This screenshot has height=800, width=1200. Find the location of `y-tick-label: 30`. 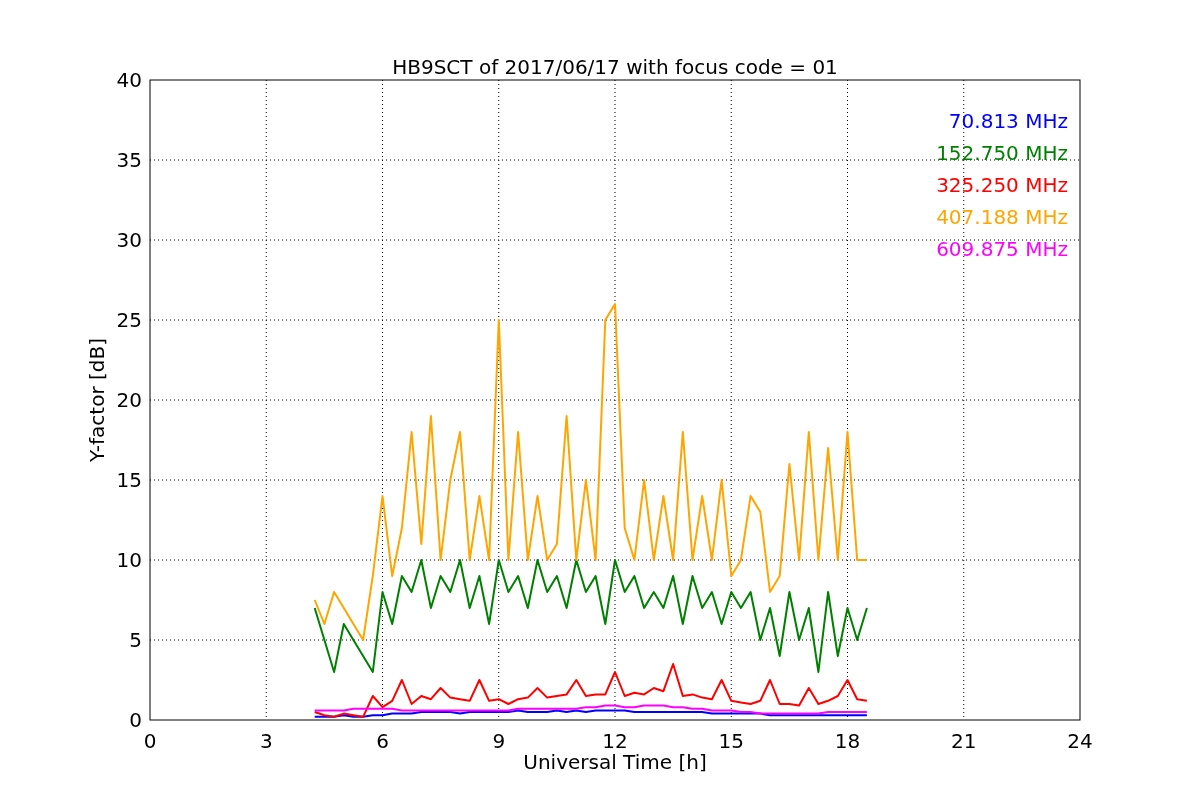

y-tick-label: 30 is located at coordinates (129, 240).